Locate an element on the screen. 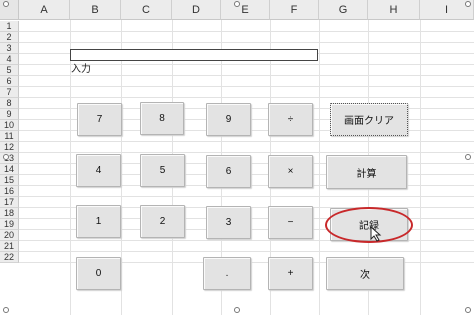  divide-button: ÷ is located at coordinates (290, 119).